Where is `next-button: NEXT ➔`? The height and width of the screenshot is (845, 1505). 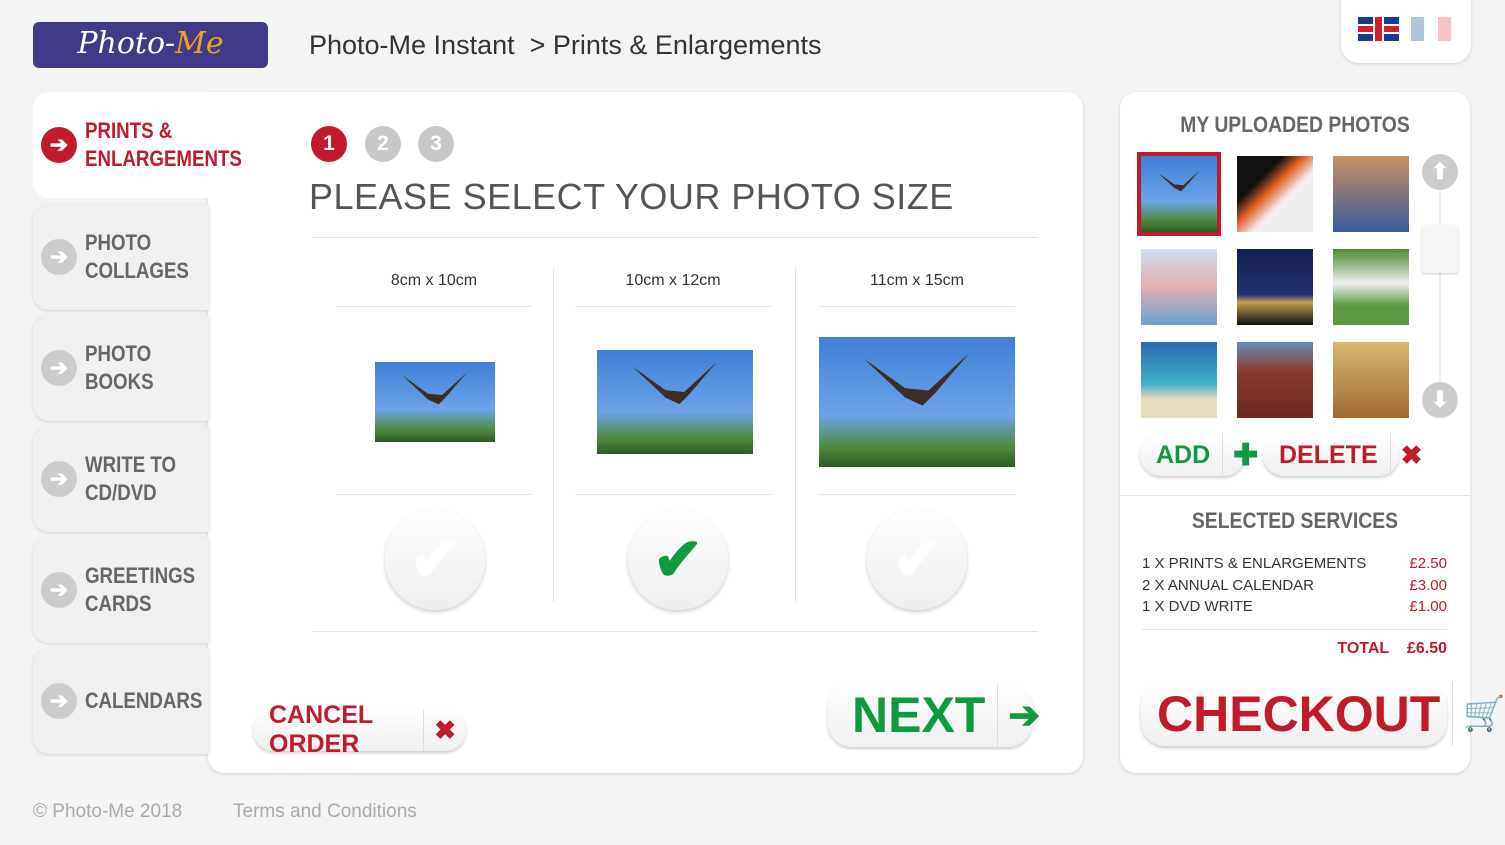 next-button: NEXT ➔ is located at coordinates (934, 715).